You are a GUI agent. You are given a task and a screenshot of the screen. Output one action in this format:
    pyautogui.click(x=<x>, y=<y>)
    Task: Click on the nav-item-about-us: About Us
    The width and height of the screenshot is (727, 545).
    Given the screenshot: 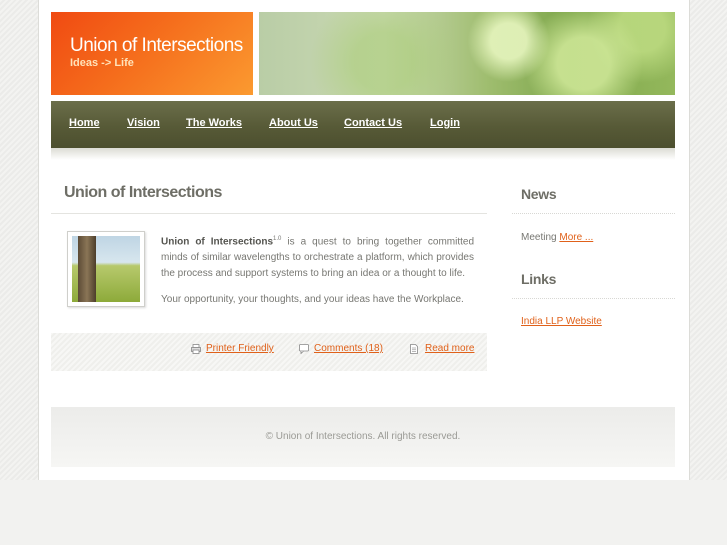 What is the action you would take?
    pyautogui.click(x=293, y=123)
    